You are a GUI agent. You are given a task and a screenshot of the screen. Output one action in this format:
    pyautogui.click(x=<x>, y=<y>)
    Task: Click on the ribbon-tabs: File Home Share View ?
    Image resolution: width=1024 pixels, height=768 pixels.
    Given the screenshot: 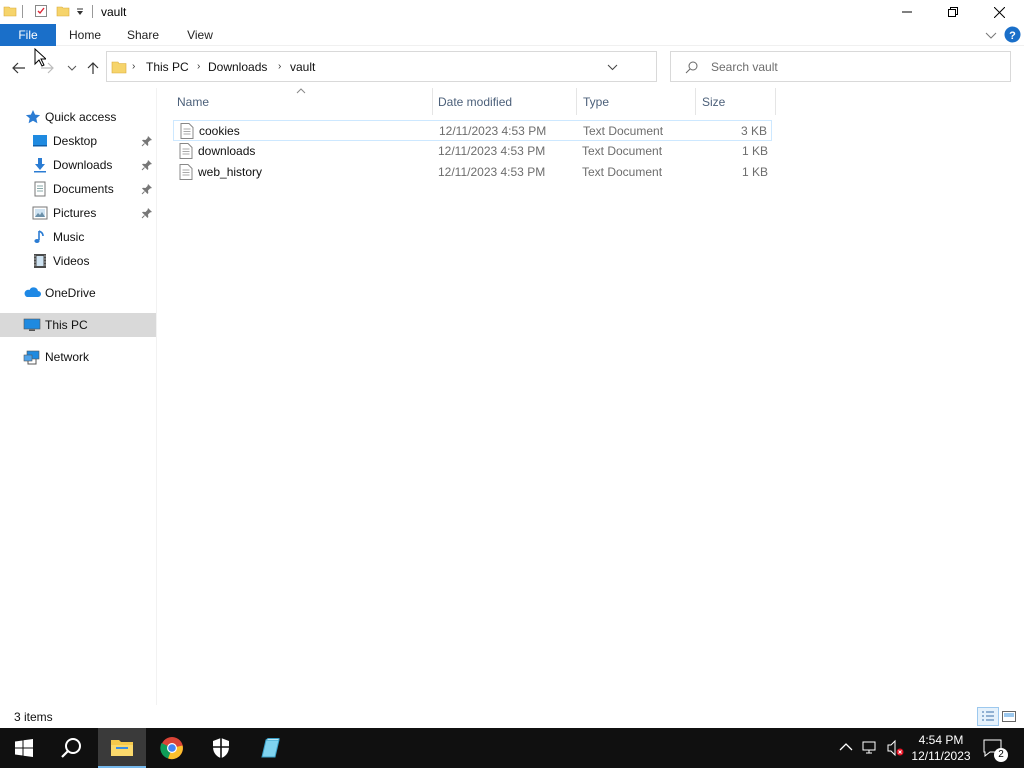 What is the action you would take?
    pyautogui.click(x=512, y=35)
    